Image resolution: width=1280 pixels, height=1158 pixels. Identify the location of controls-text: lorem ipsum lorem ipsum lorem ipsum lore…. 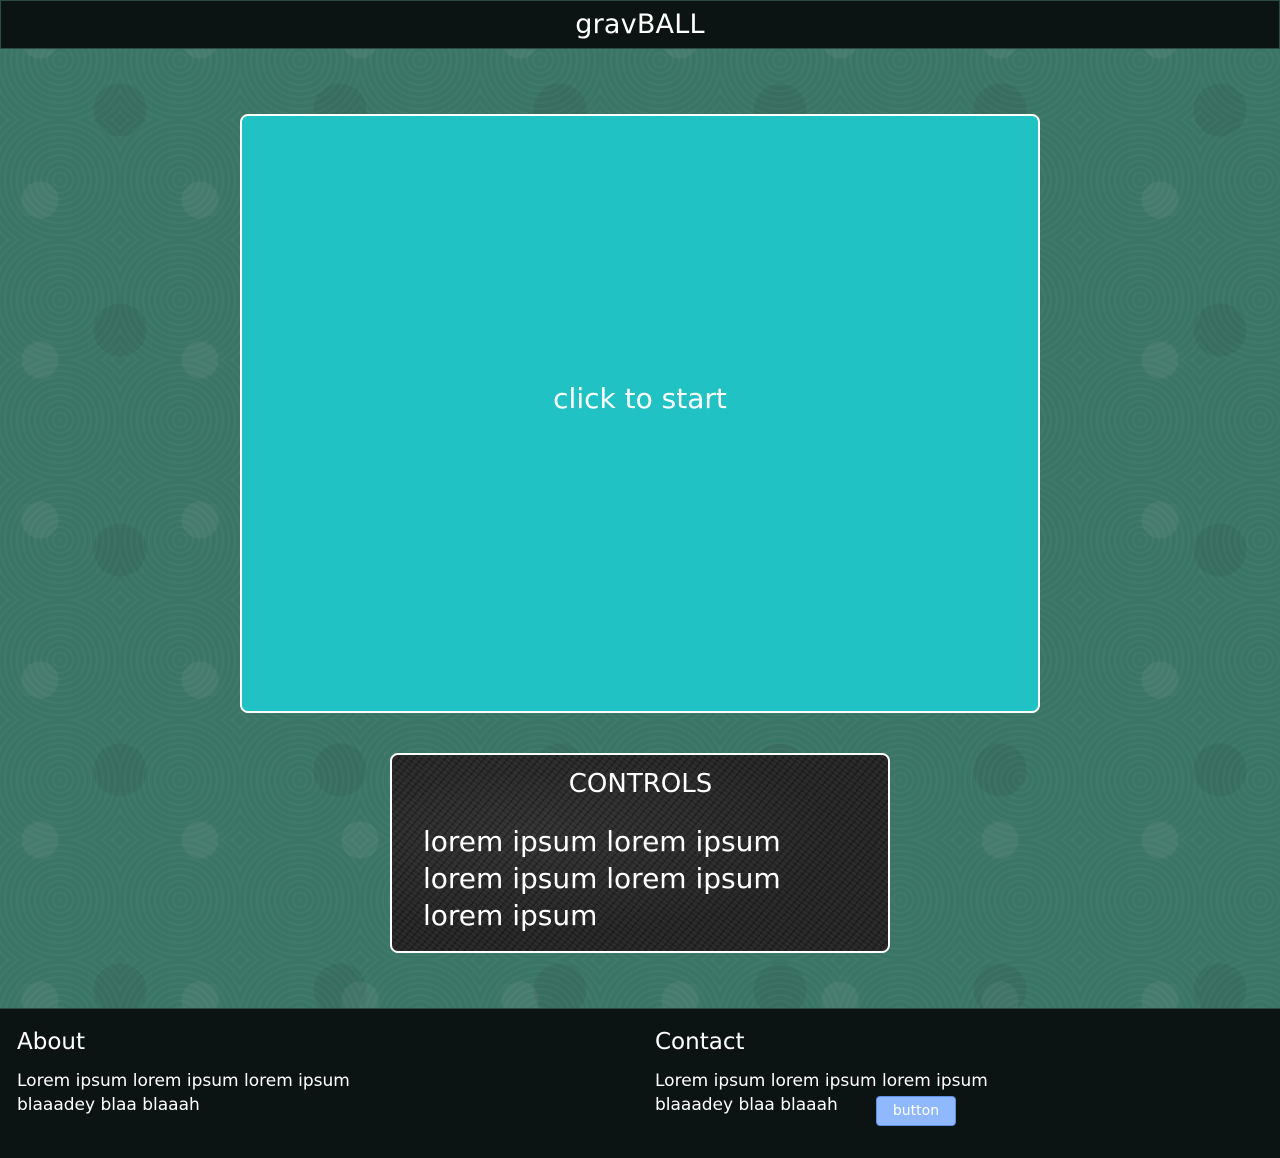
(602, 878).